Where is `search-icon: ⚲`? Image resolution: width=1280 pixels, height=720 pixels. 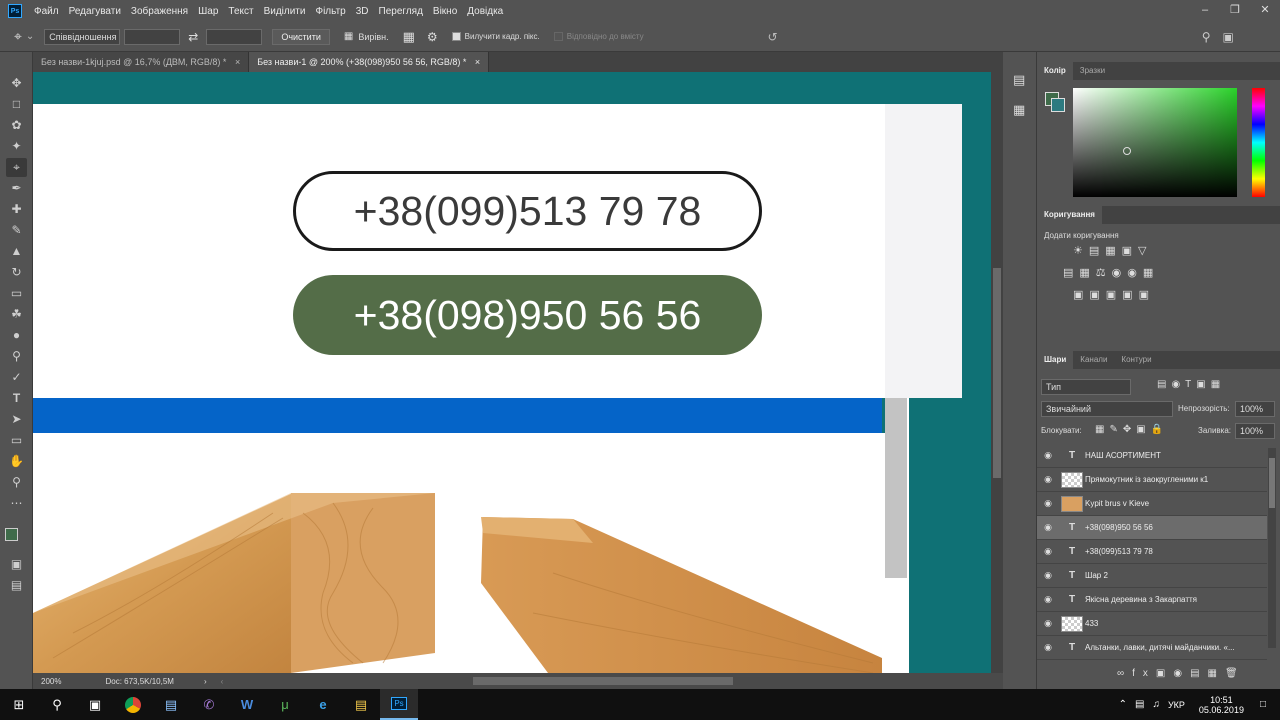 search-icon: ⚲ is located at coordinates (57, 704).